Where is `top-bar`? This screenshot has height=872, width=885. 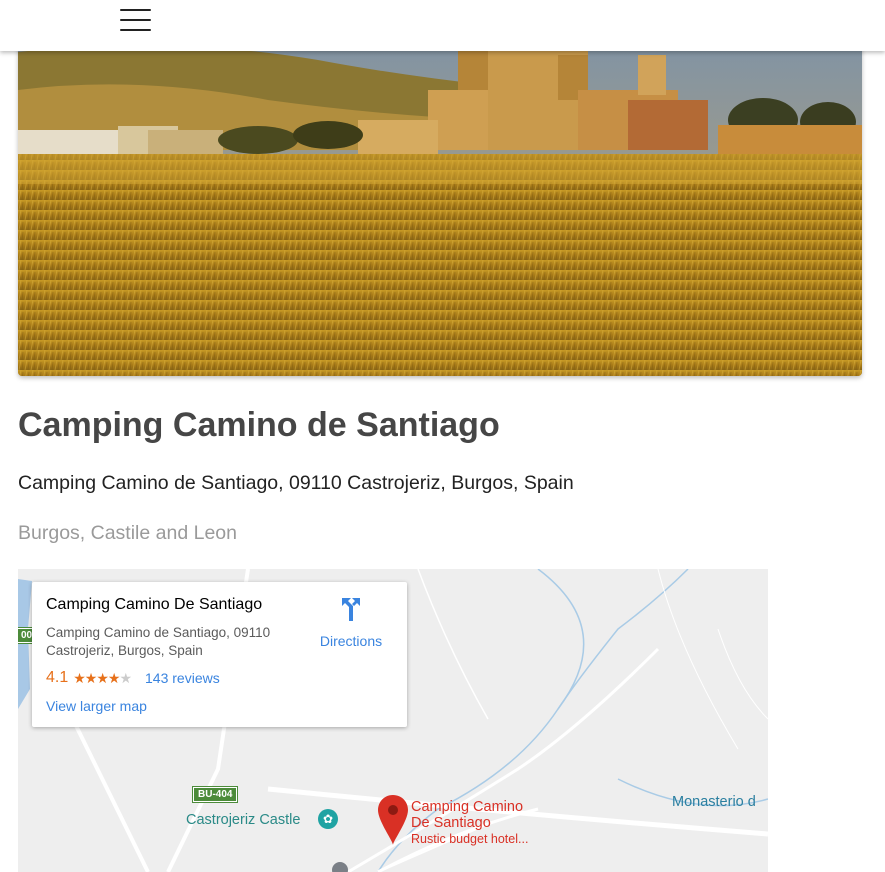
top-bar is located at coordinates (442, 25).